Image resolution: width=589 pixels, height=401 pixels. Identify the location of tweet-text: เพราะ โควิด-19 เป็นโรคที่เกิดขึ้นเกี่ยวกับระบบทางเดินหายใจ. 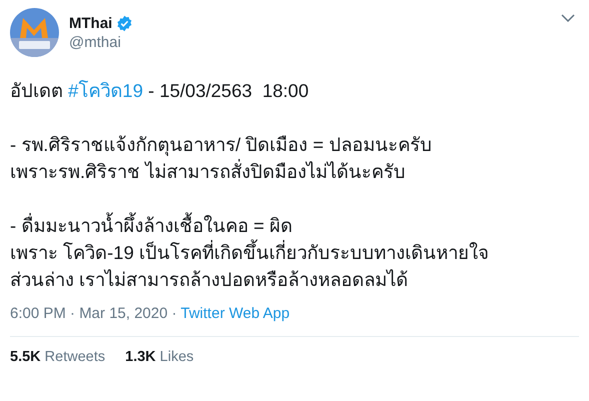
(250, 252).